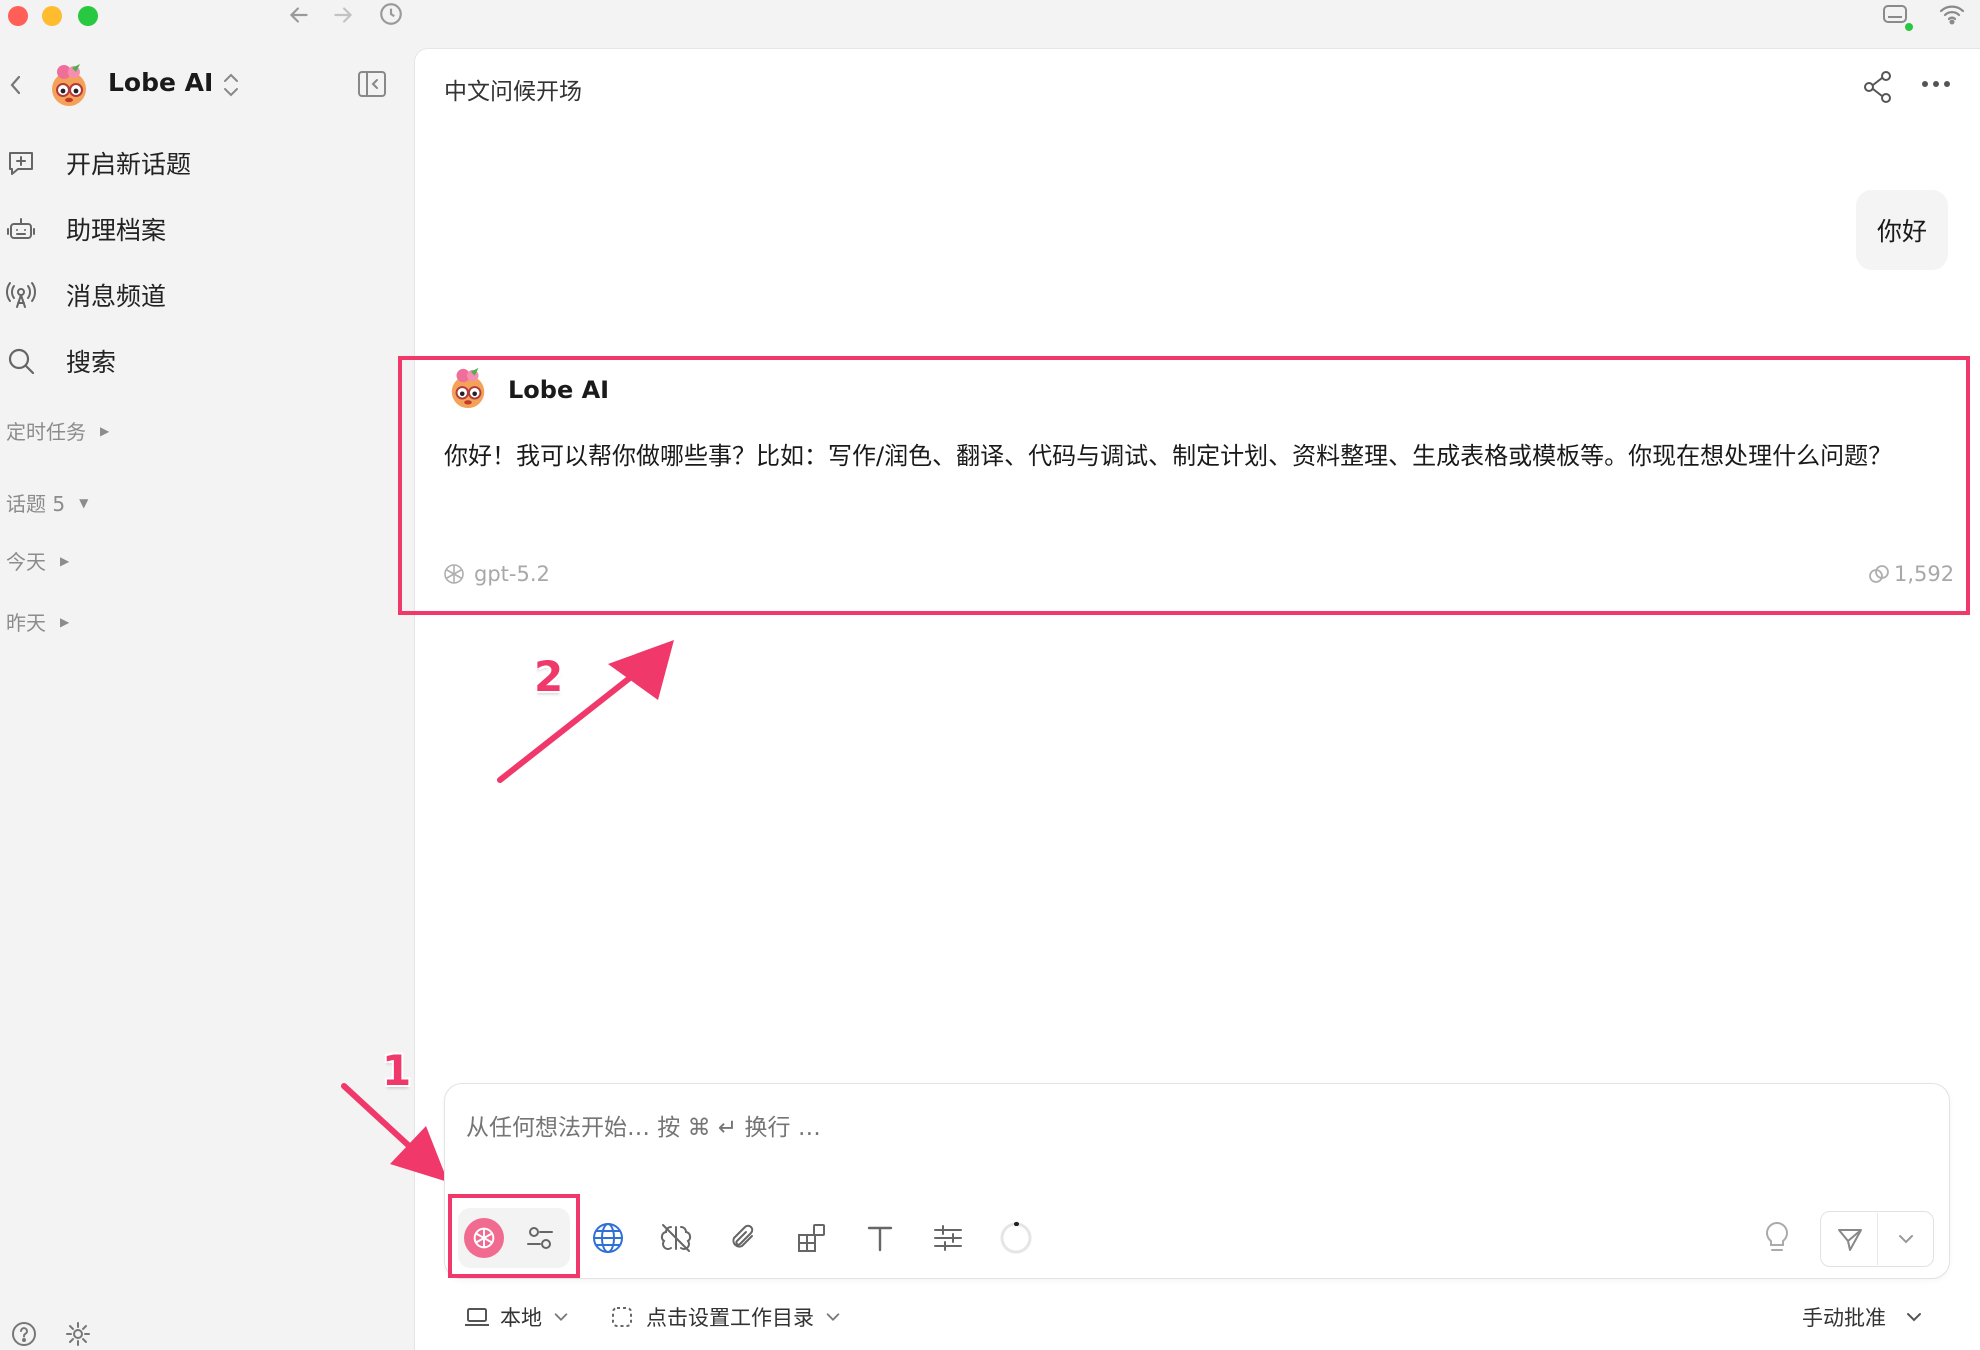 The image size is (1980, 1350). I want to click on approval-mode-selector: 手动批准, so click(1863, 1317).